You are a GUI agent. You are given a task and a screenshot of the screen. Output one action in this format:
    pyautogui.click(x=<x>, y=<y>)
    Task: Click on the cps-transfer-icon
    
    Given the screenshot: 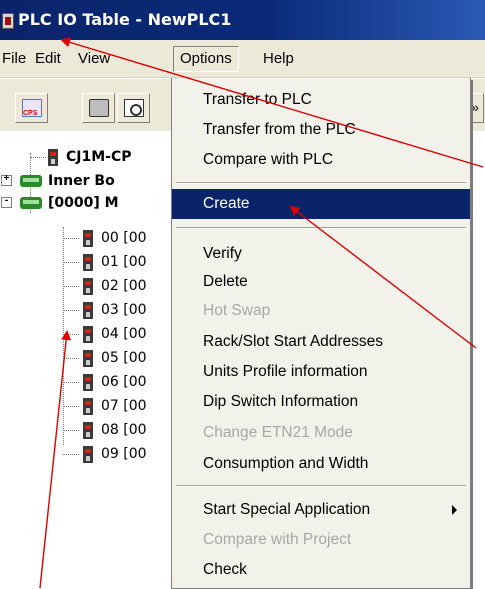 What is the action you would take?
    pyautogui.click(x=32, y=108)
    